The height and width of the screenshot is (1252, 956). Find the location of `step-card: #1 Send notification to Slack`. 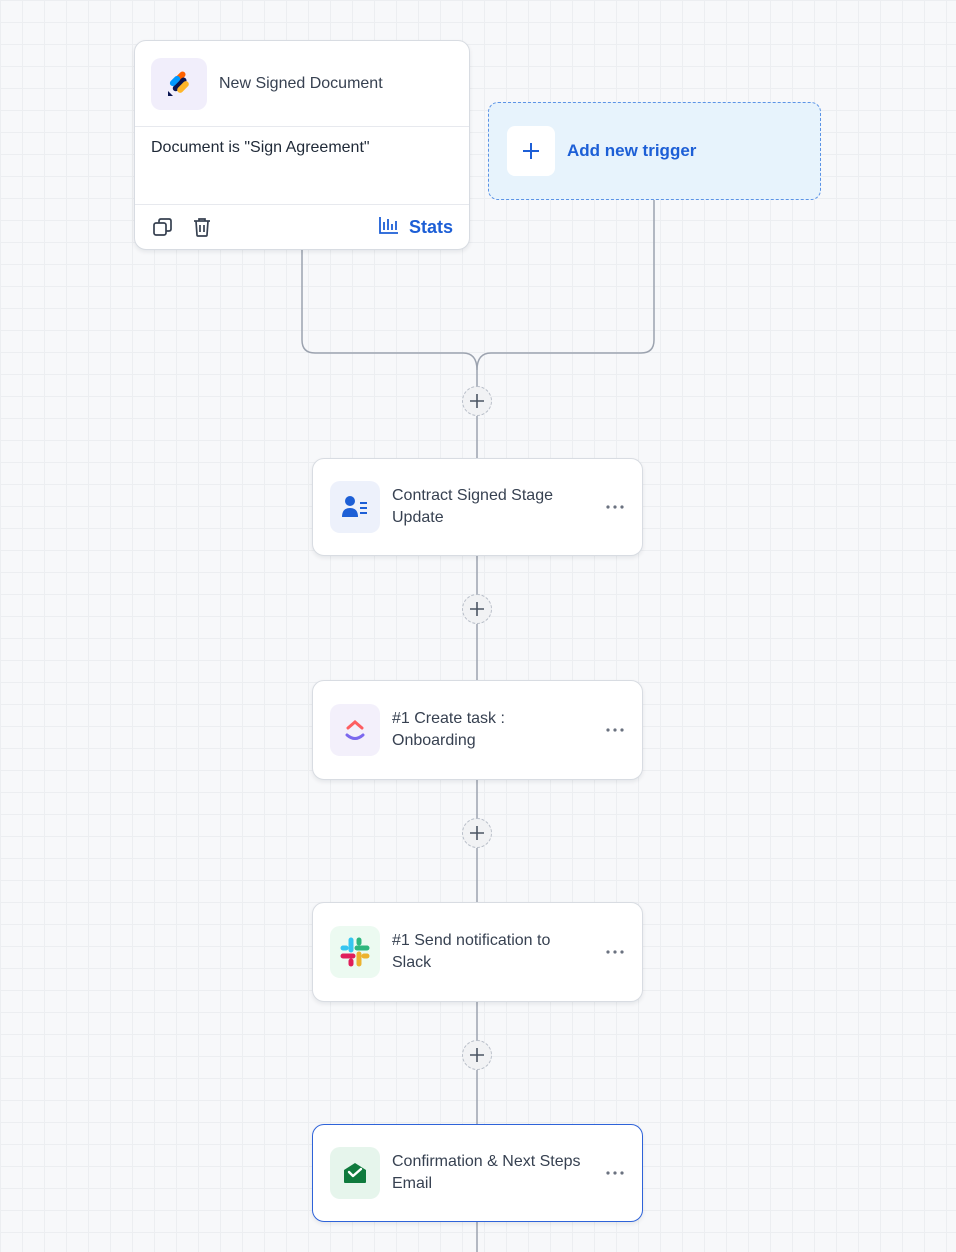

step-card: #1 Send notification to Slack is located at coordinates (477, 952).